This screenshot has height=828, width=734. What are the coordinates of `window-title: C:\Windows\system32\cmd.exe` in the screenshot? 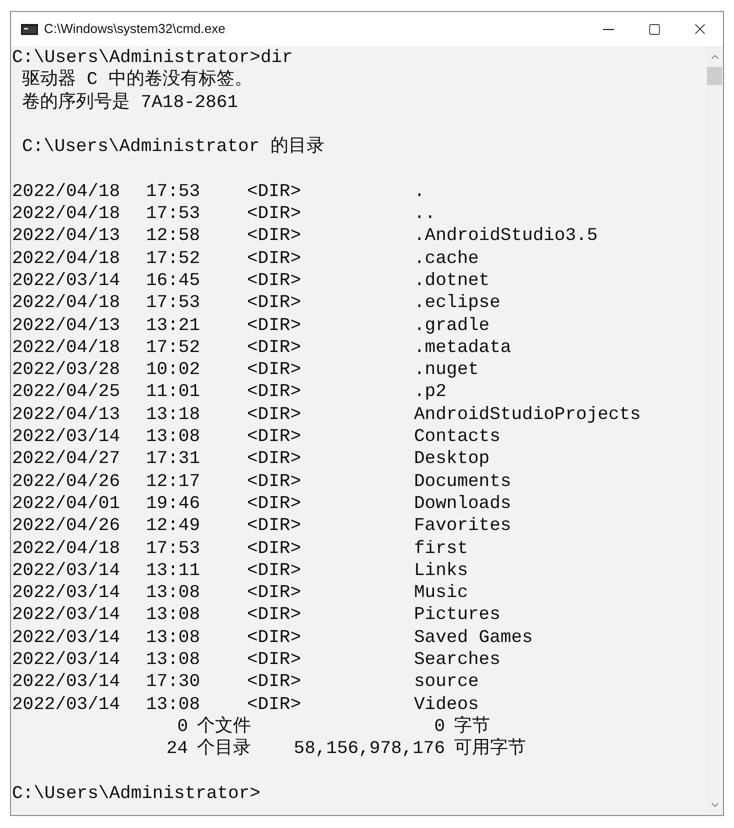 It's located at (135, 29).